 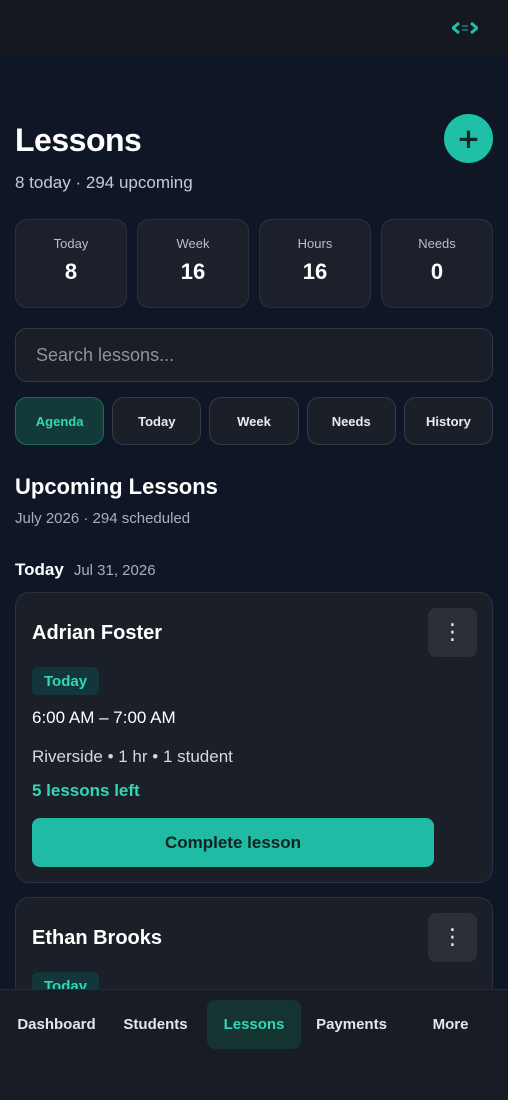 I want to click on stat-card-today: Today 8, so click(x=71, y=263).